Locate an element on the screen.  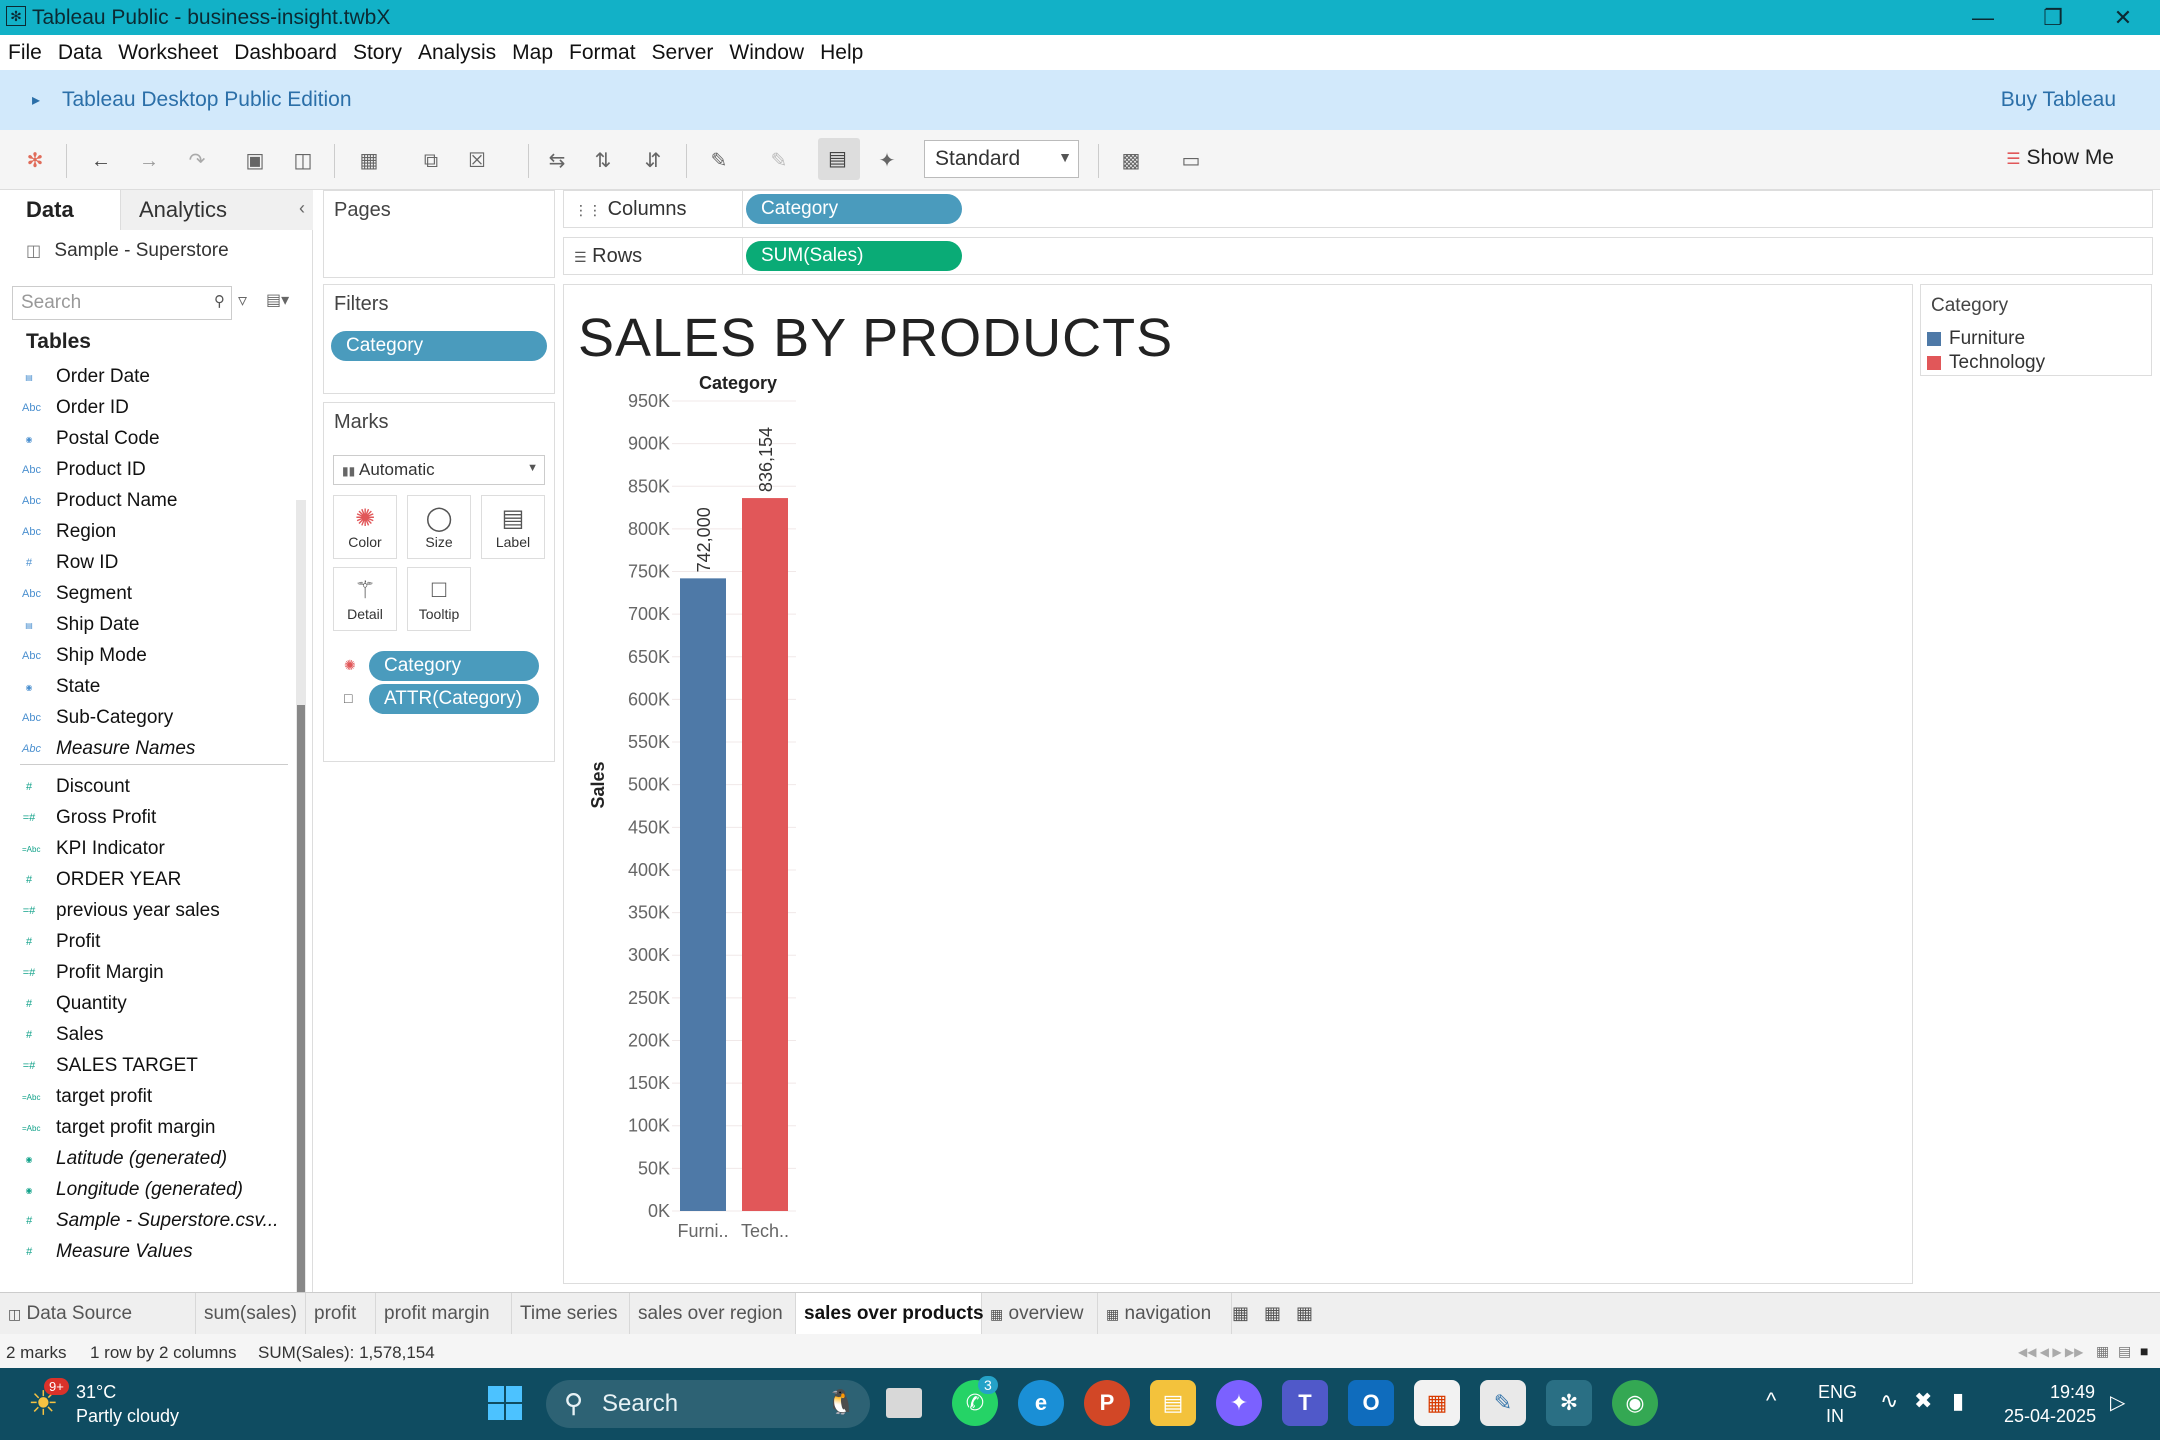
powerpoint-icon: P is located at coordinates (1107, 1403).